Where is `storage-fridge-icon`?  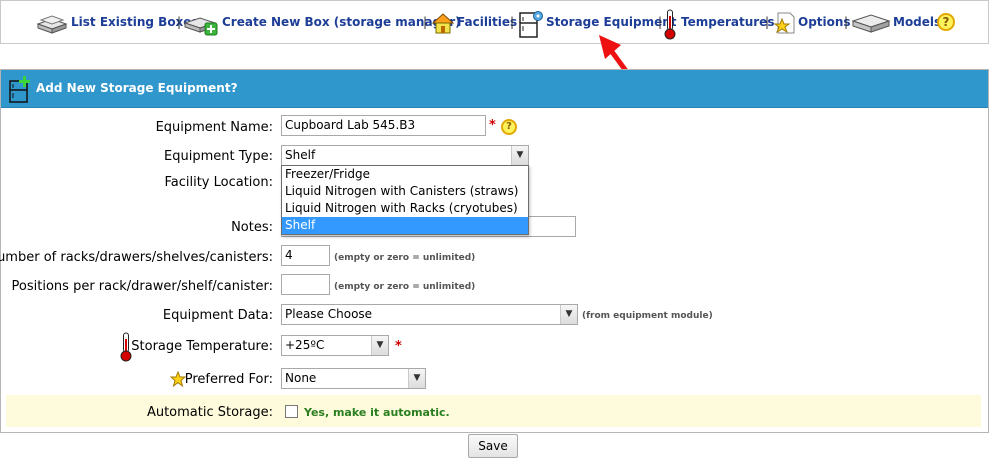
storage-fridge-icon is located at coordinates (531, 25).